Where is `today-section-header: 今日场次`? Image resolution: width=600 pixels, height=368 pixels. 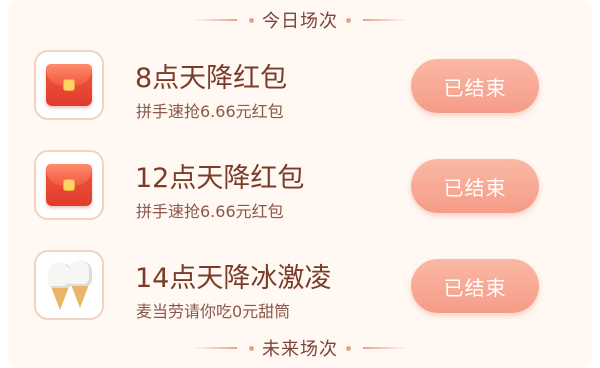 today-section-header: 今日场次 is located at coordinates (300, 20).